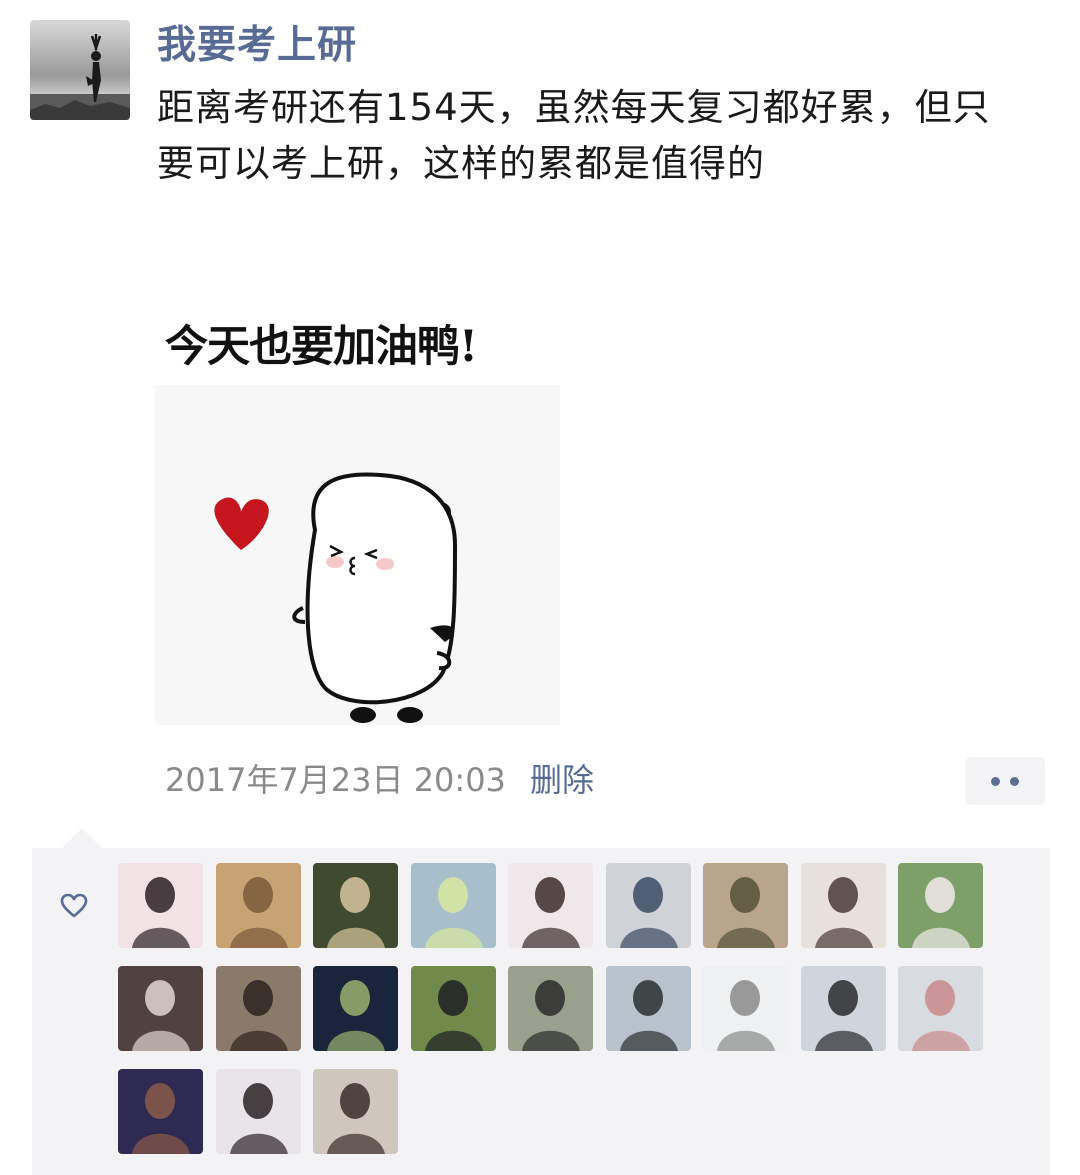 This screenshot has width=1080, height=1175. What do you see at coordinates (562, 780) in the screenshot?
I see `delete-link: 删除` at bounding box center [562, 780].